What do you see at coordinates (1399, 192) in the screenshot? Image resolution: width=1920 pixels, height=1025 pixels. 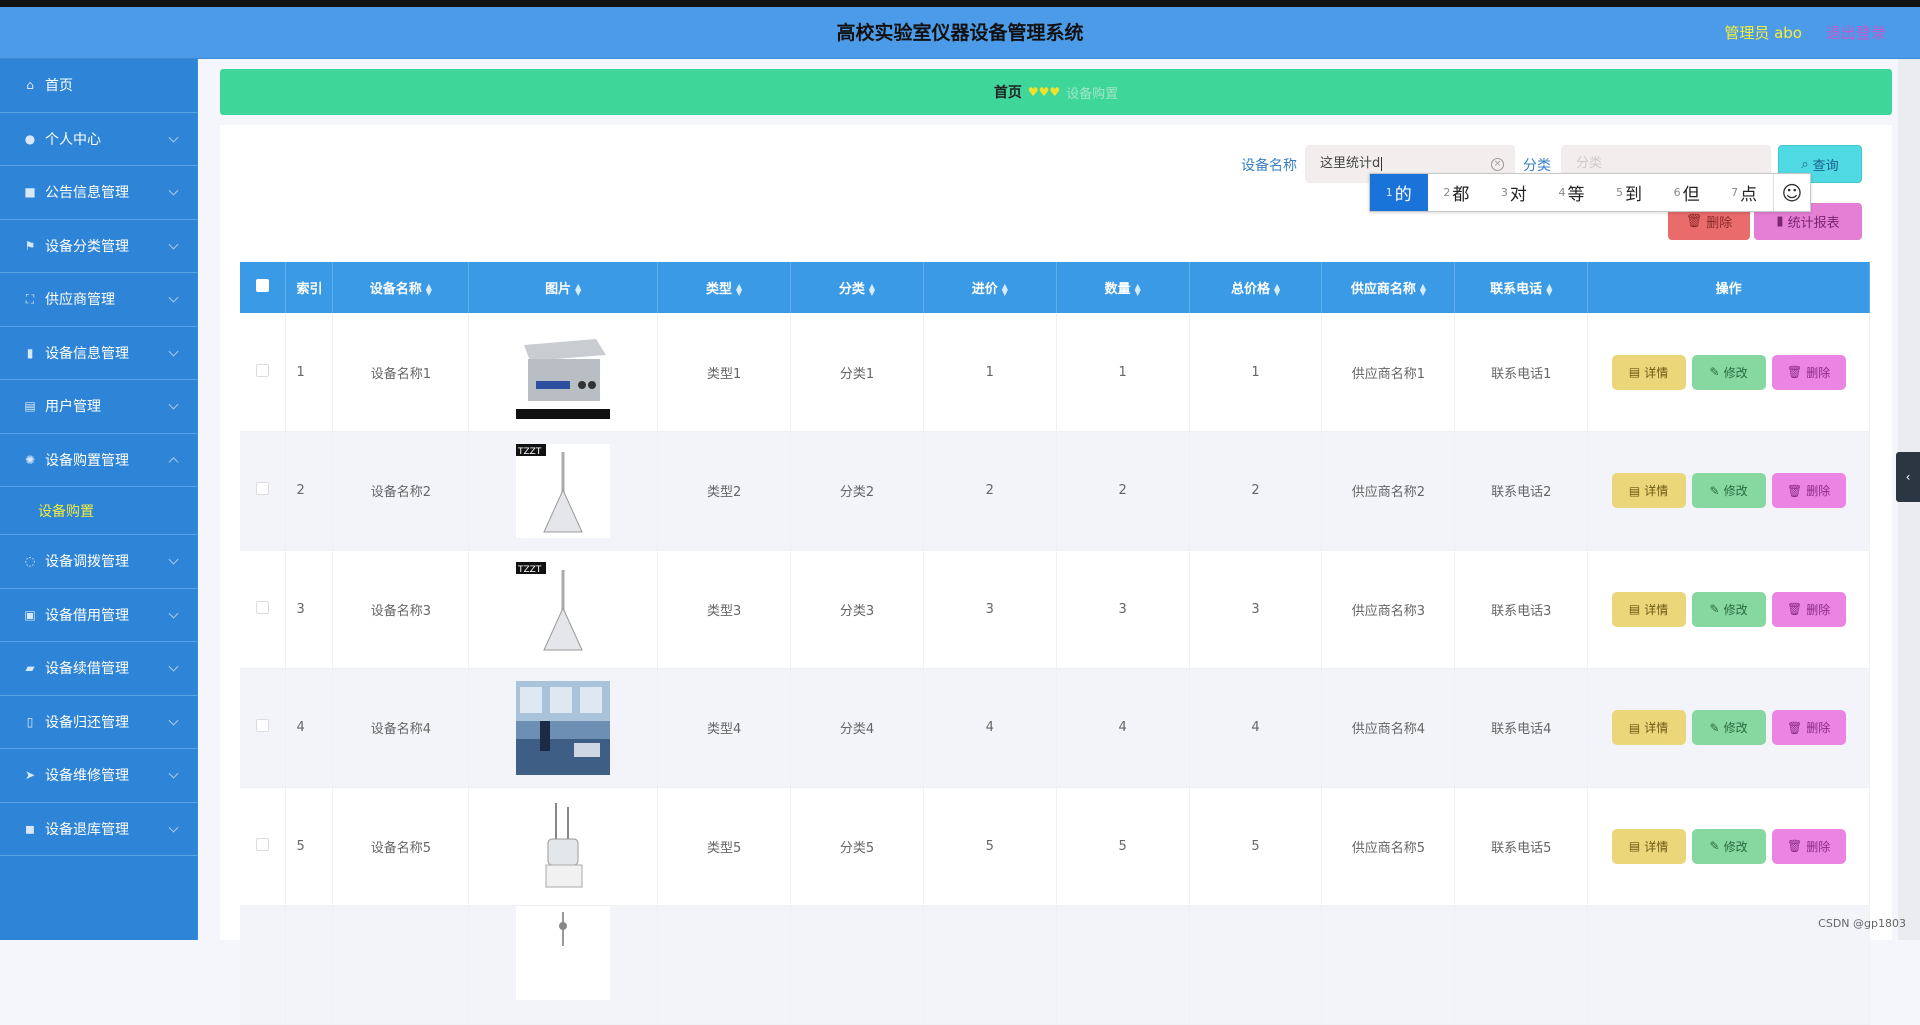 I see `ime-candidate: 1的` at bounding box center [1399, 192].